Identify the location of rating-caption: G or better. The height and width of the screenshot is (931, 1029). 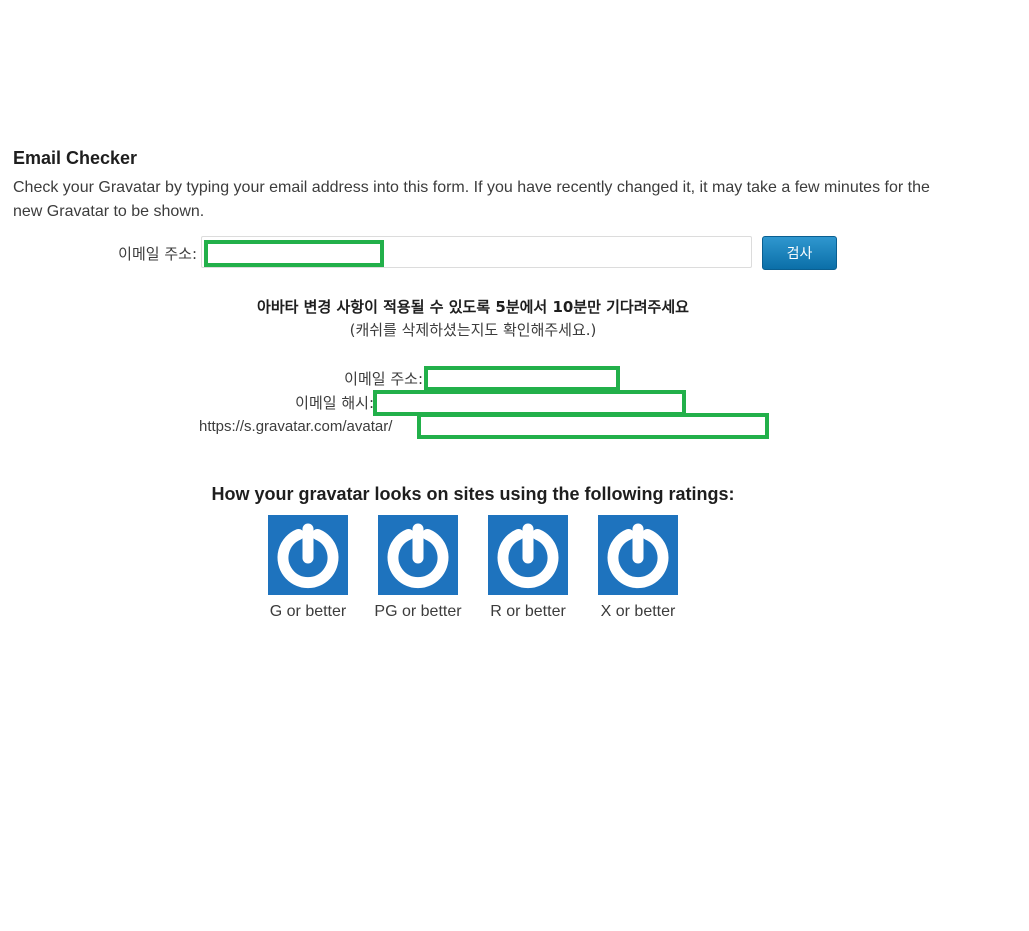
(308, 611).